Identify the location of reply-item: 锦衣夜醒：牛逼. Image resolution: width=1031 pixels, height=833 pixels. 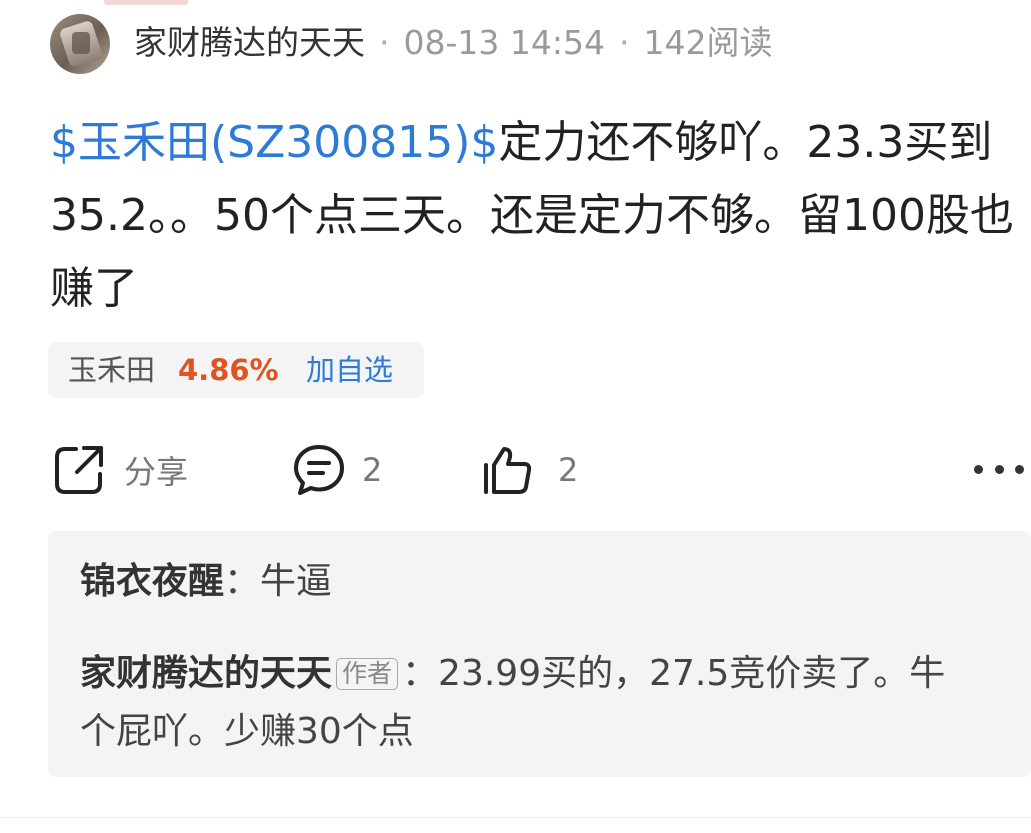
(206, 582).